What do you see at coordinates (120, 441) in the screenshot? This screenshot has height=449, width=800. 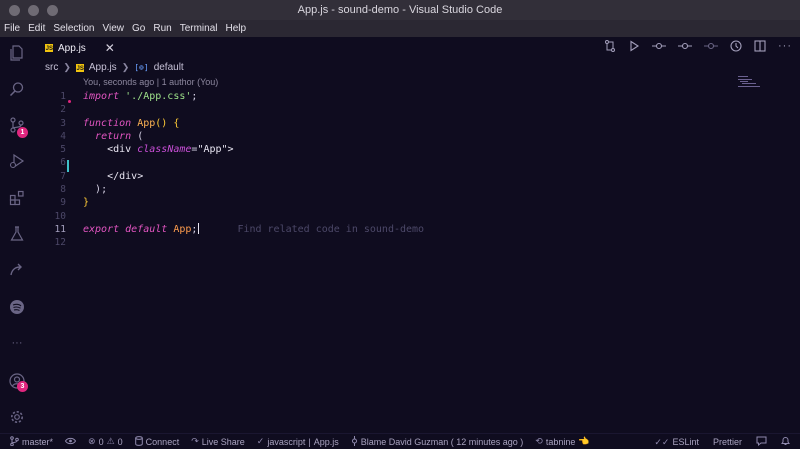 I see `warning-count: 0` at bounding box center [120, 441].